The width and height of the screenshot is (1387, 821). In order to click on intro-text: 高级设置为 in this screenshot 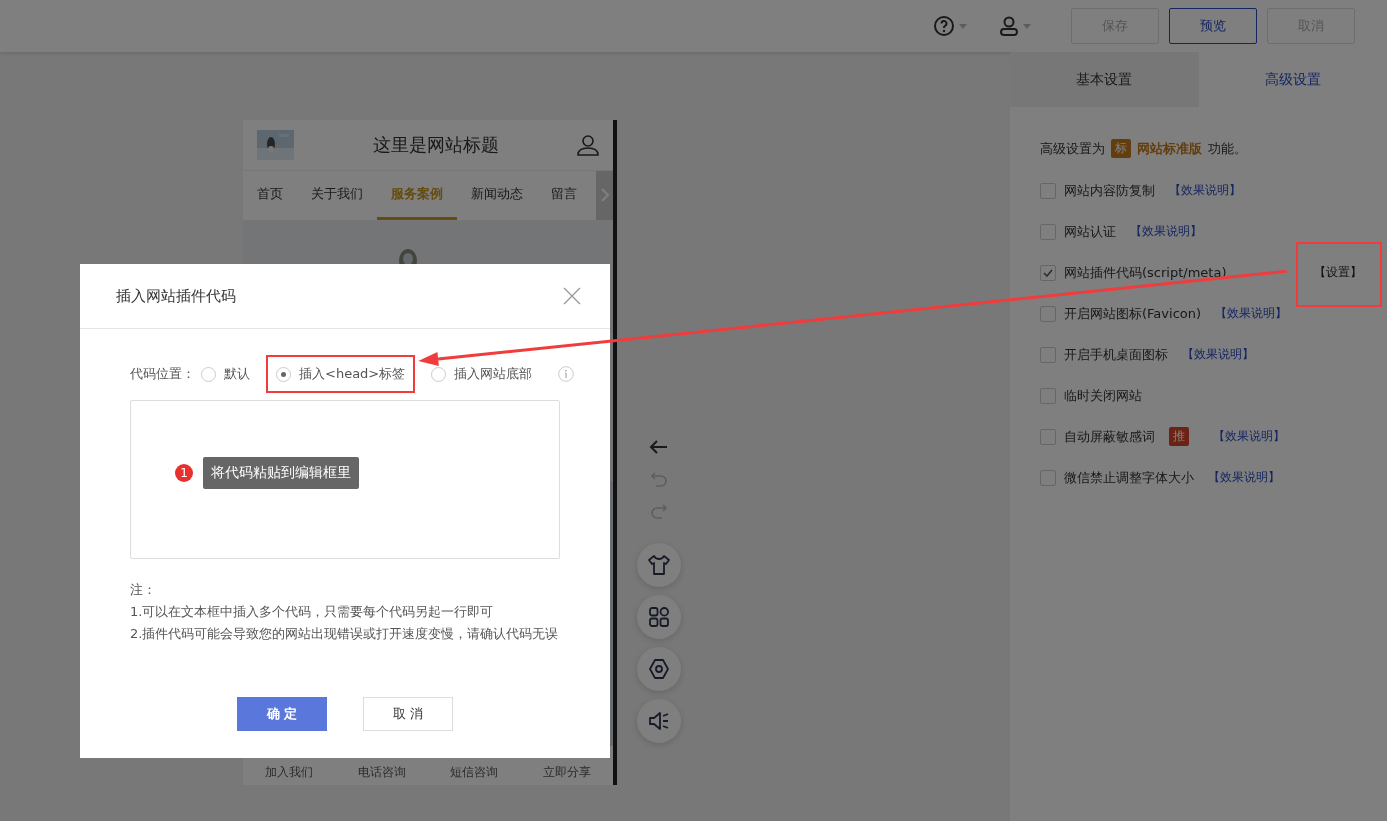, I will do `click(1072, 148)`.